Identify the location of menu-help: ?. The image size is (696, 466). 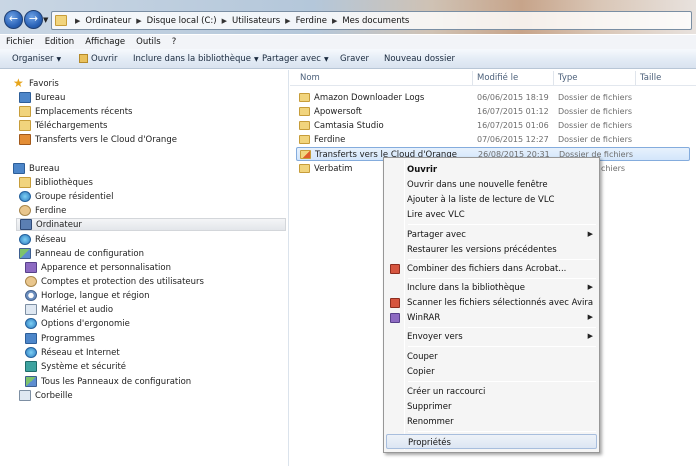
(174, 42).